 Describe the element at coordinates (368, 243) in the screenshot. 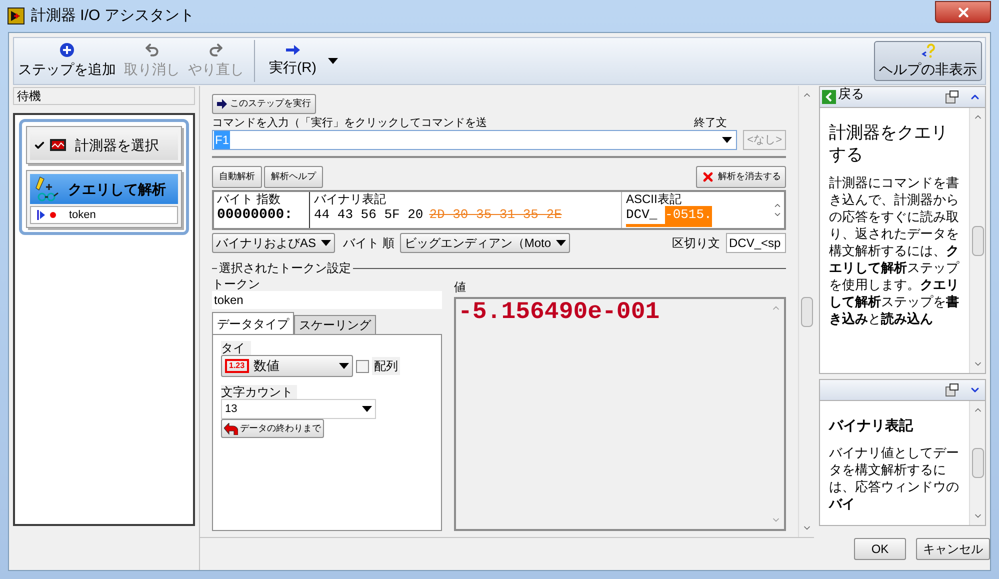

I see `byte-order-label: バイト 順` at that location.